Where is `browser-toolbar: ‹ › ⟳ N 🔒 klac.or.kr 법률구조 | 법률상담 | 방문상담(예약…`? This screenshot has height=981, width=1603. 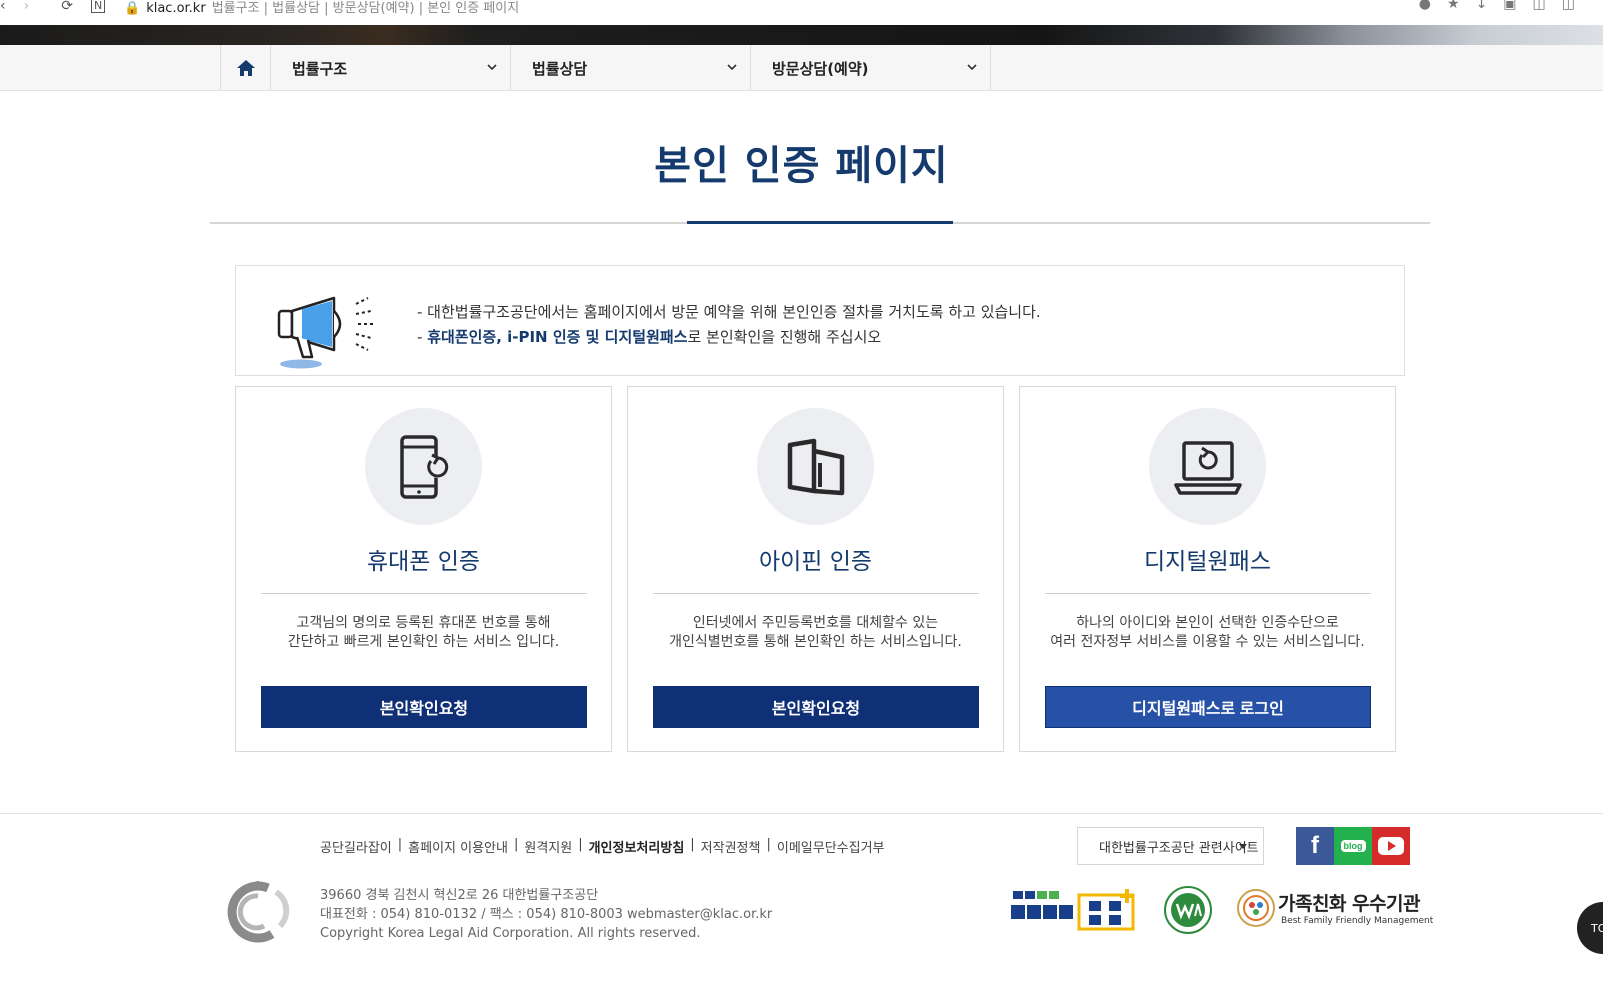
browser-toolbar: ‹ › ⟳ N 🔒 klac.or.kr 법률구조 | 법률상담 | 방문상담(예약… is located at coordinates (801, 12).